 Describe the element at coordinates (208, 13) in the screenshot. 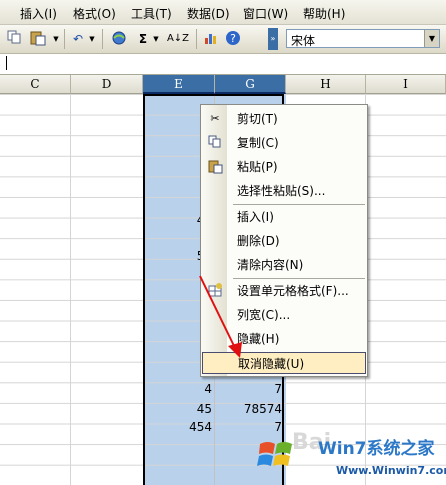

I see `menu-data: 数据(D)` at that location.